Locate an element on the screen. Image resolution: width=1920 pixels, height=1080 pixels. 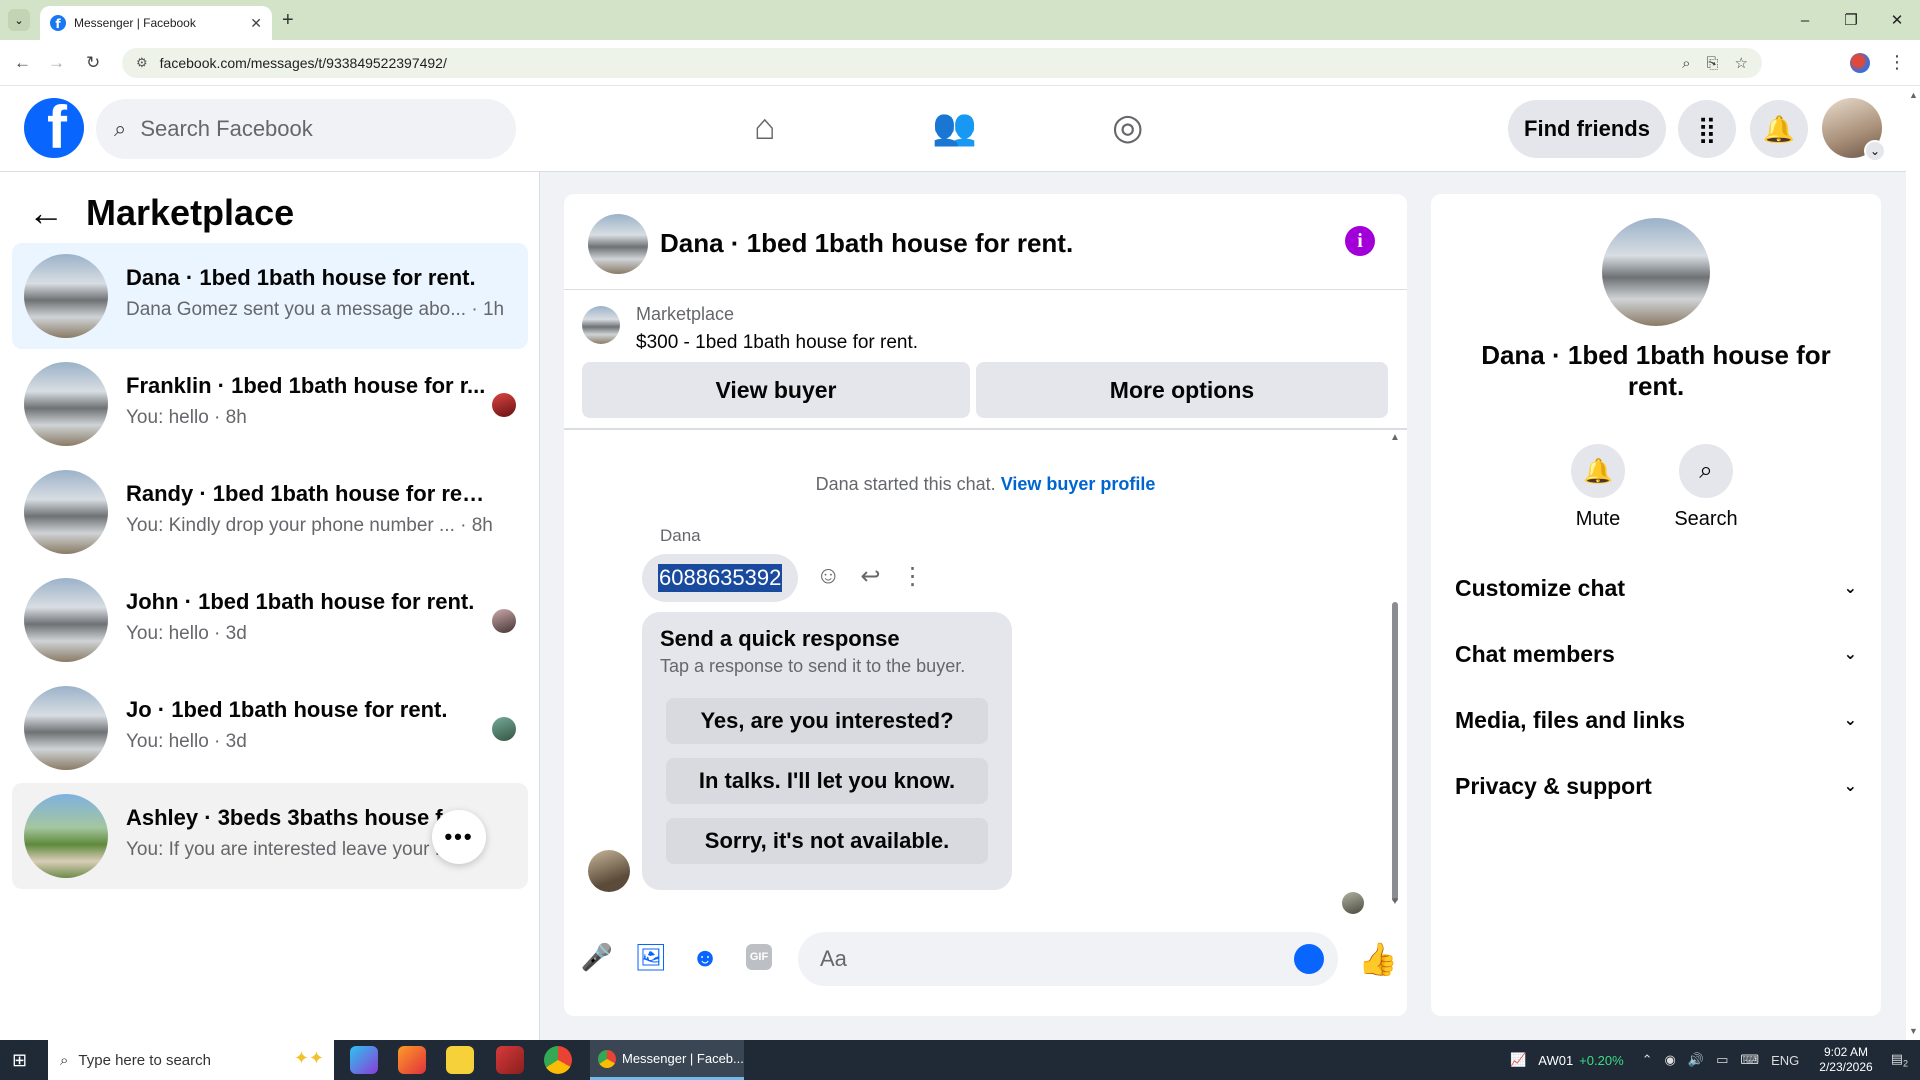
windows-start-icon: ⊞ is located at coordinates (19, 1060).